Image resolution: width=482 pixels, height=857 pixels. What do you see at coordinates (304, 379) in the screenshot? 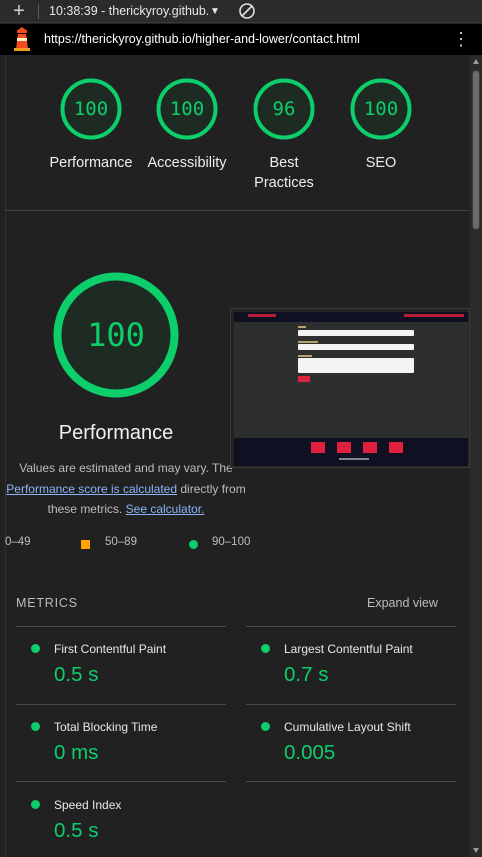
I see `thumb-submit` at bounding box center [304, 379].